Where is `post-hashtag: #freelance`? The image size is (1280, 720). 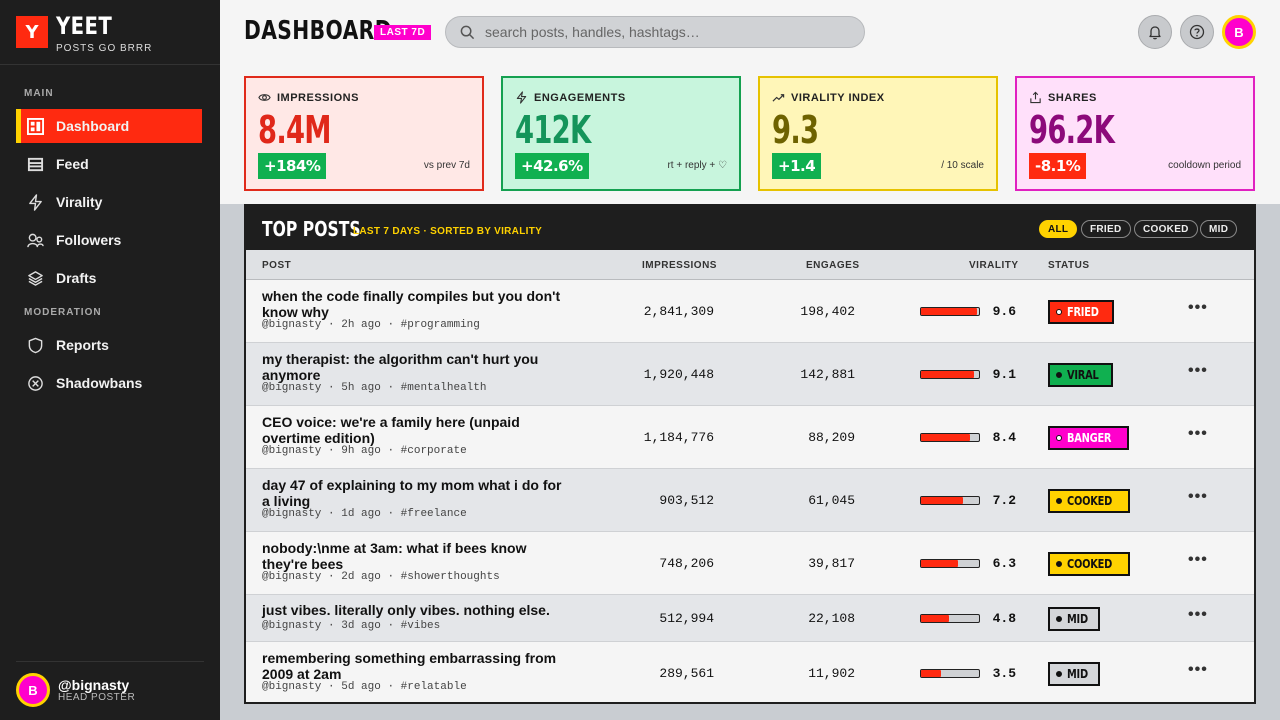
post-hashtag: #freelance is located at coordinates (434, 514).